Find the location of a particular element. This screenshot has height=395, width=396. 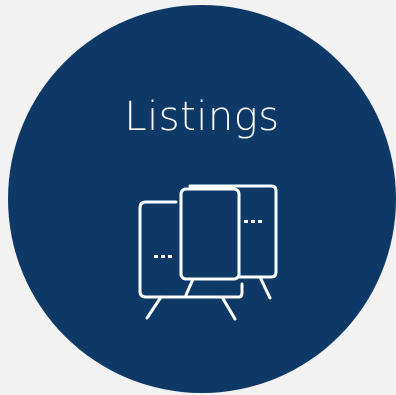

tile-label: Listings is located at coordinates (202, 117).